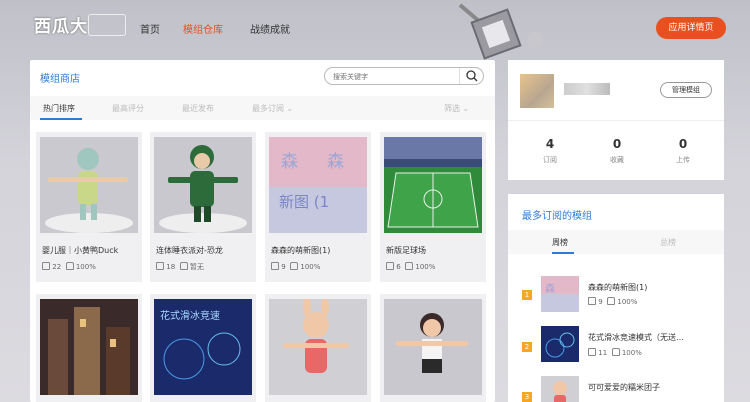 This screenshot has height=402, width=750. I want to click on tab-all-time: 总榜, so click(668, 242).